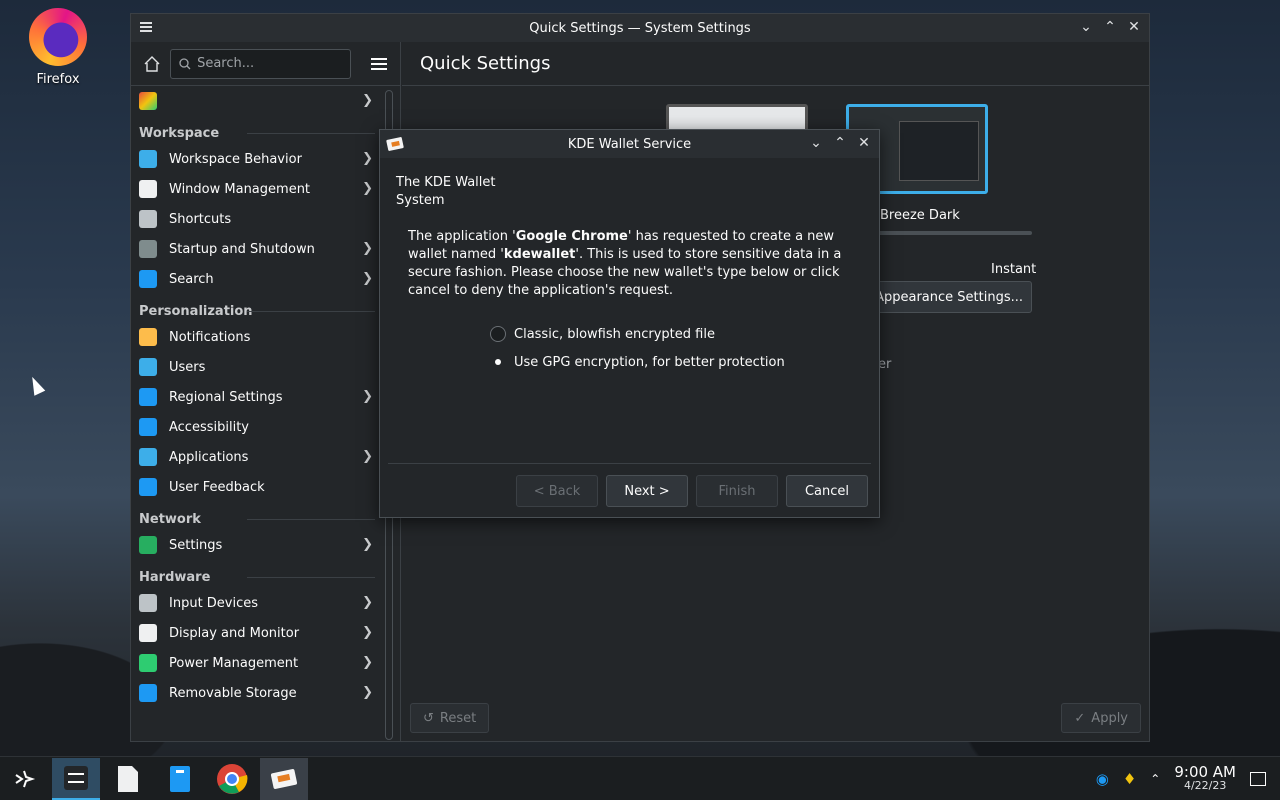 The image size is (1280, 800). What do you see at coordinates (148, 367) in the screenshot?
I see `users-icon` at bounding box center [148, 367].